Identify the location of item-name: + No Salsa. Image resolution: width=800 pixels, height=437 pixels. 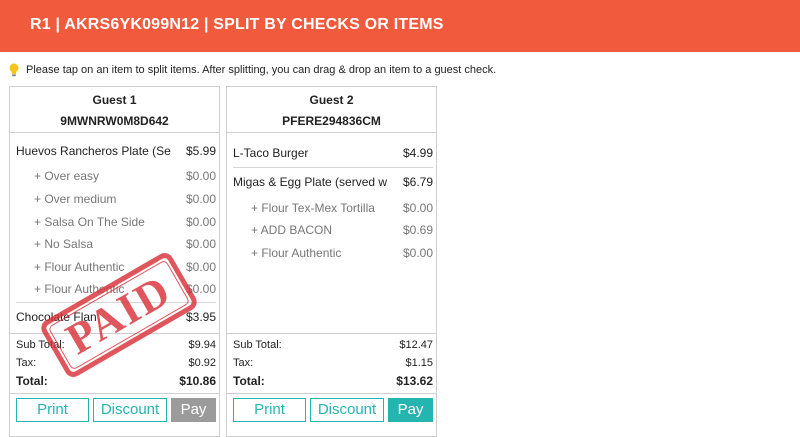
(64, 244).